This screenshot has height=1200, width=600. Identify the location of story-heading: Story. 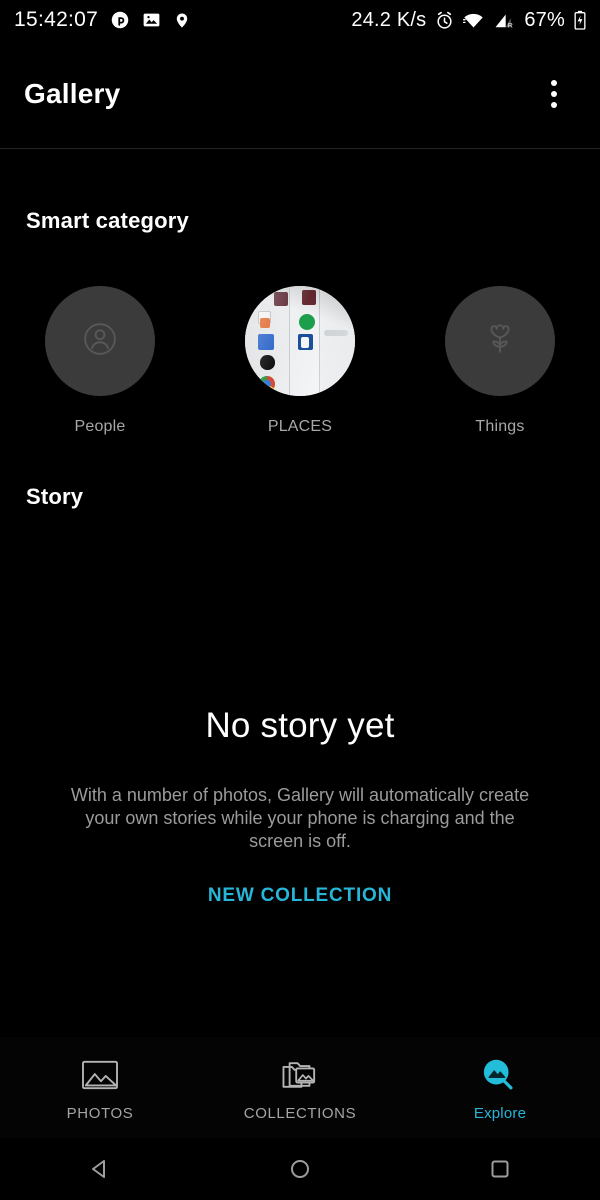
(55, 496).